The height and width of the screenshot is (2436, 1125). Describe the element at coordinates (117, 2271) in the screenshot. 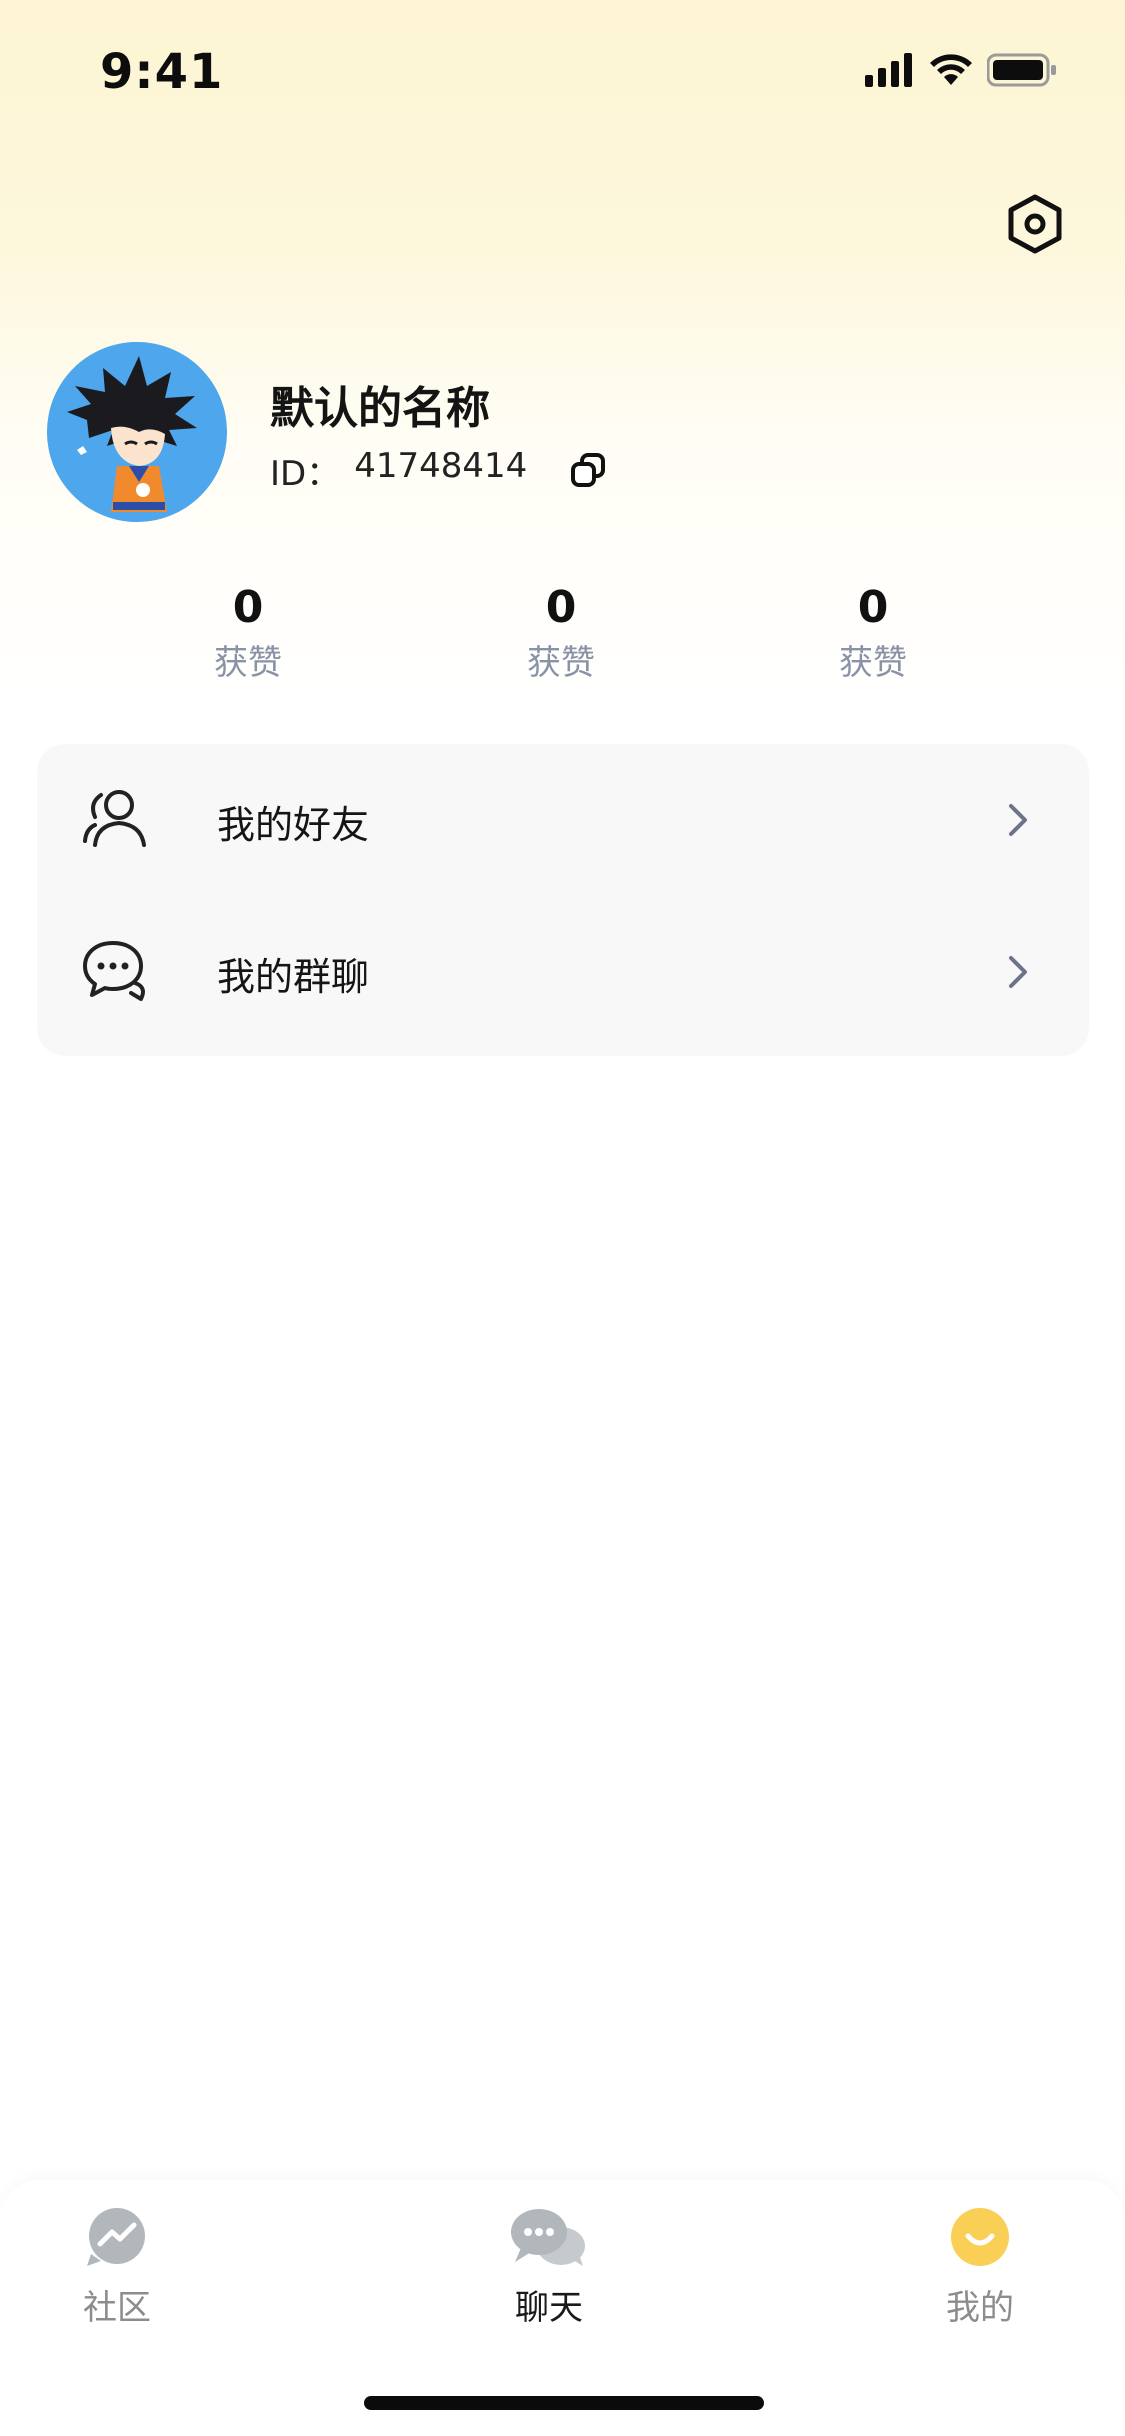

I see `tab-community: 社区` at that location.